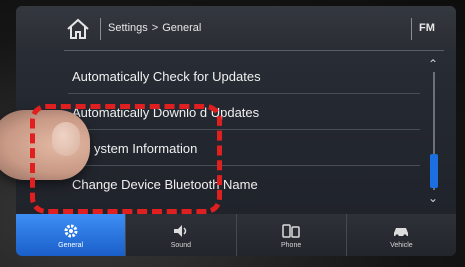 This screenshot has width=465, height=267. I want to click on tab-phone: Phone, so click(292, 235).